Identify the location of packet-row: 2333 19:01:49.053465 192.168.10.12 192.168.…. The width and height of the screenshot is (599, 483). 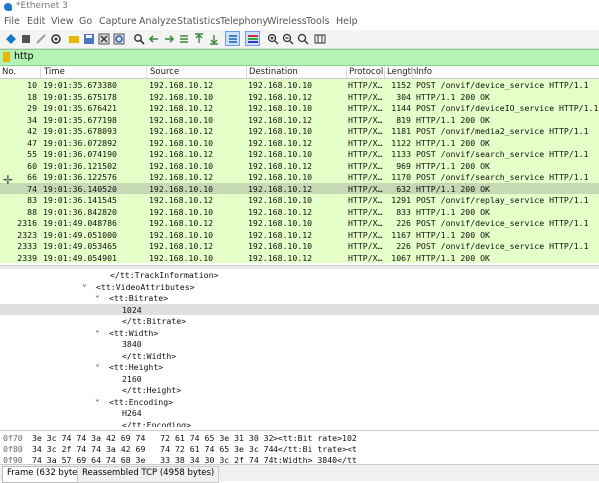
(299, 246).